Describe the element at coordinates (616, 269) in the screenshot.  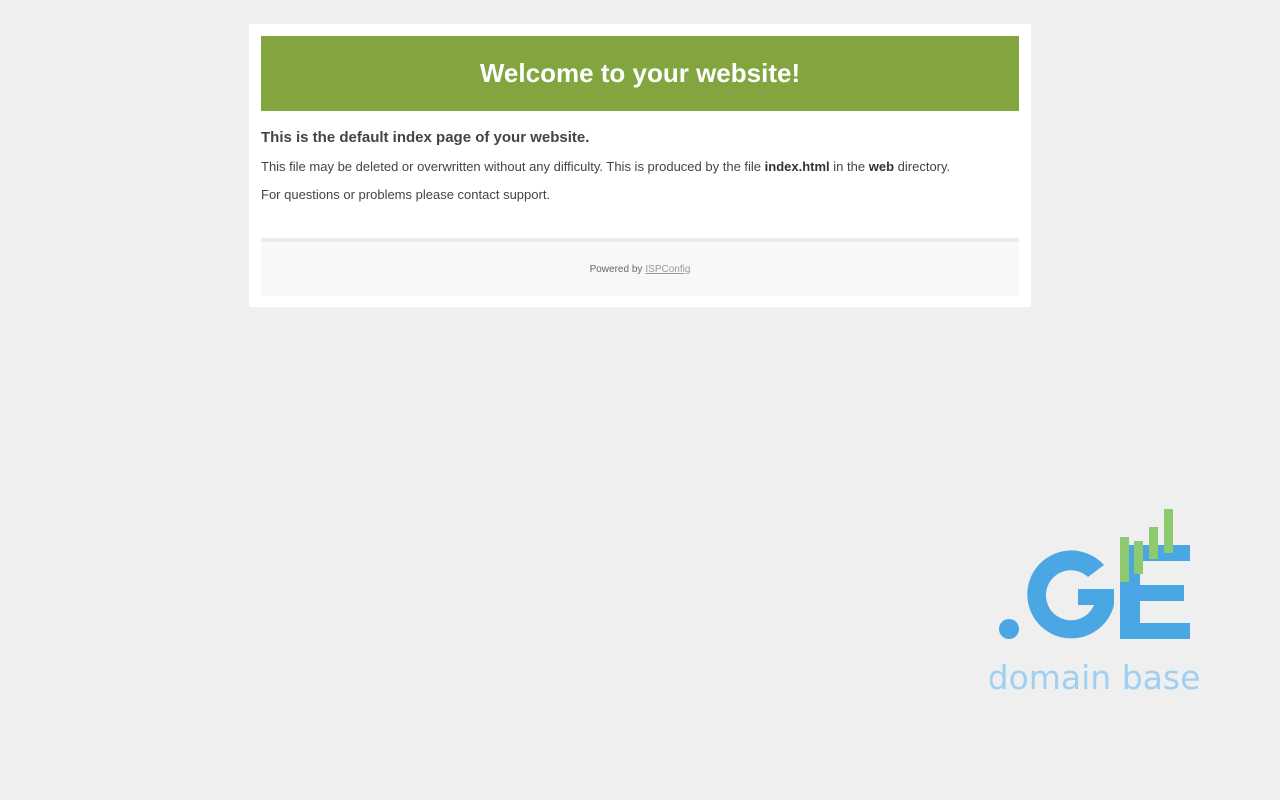
I see `powered-by-label: Powered by` at that location.